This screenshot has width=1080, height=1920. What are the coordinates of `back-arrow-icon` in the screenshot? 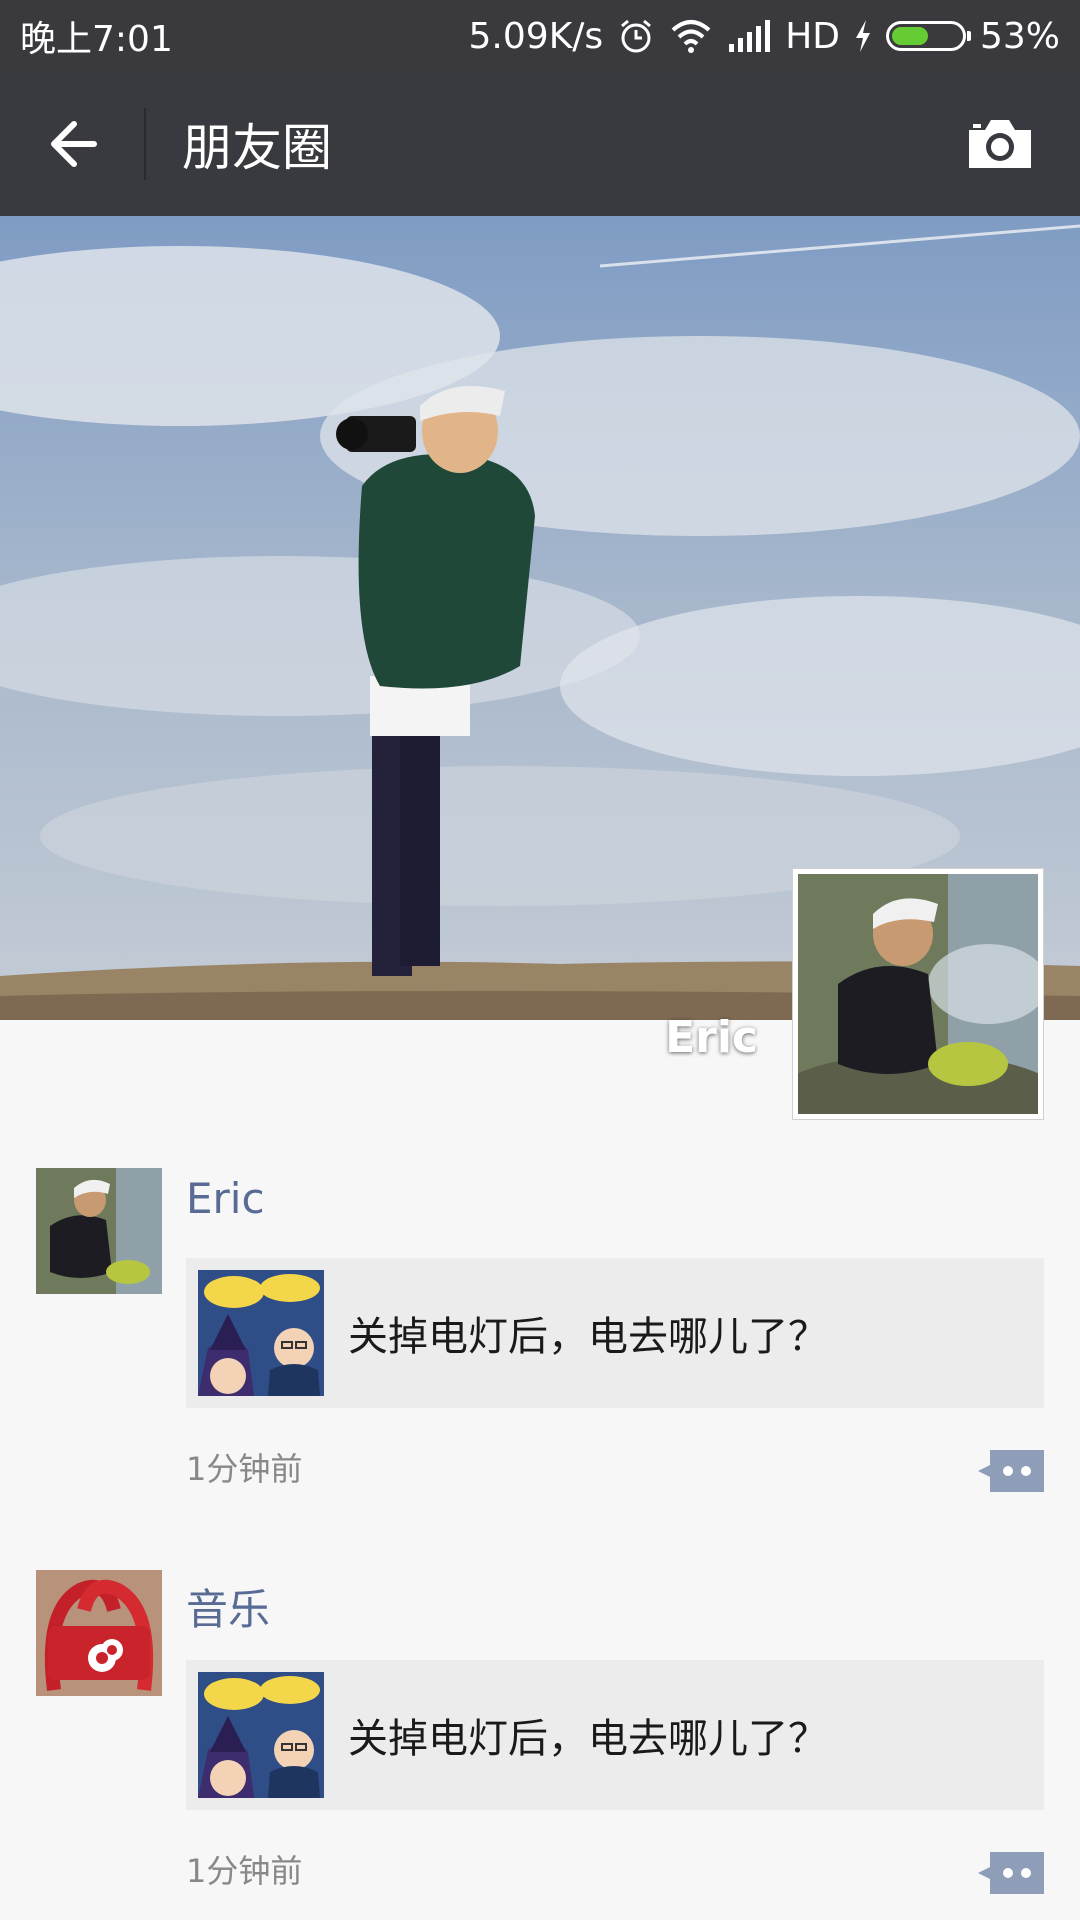 It's located at (74, 144).